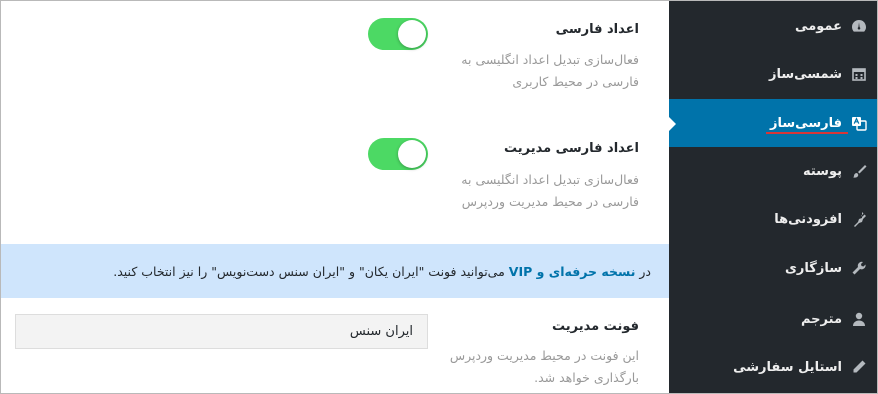  Describe the element at coordinates (859, 268) in the screenshot. I see `wrench-icon` at that location.